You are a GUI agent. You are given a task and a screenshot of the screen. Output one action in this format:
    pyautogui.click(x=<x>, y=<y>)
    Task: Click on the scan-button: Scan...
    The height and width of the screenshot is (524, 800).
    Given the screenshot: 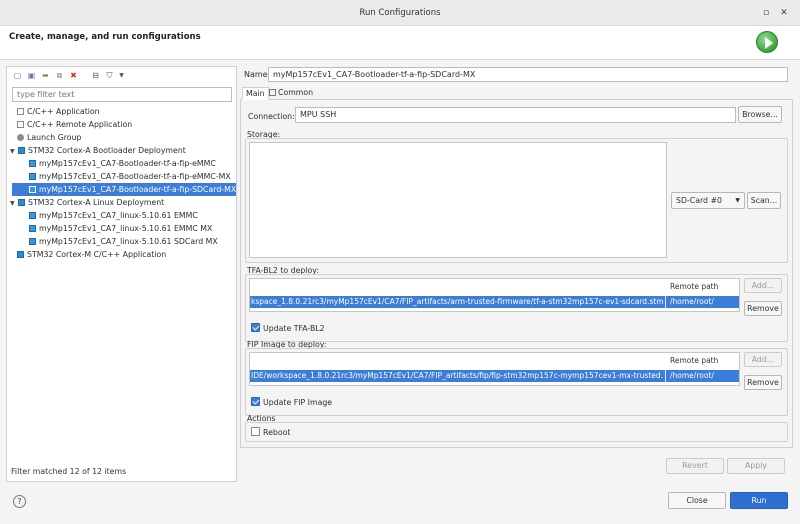 What is the action you would take?
    pyautogui.click(x=764, y=200)
    